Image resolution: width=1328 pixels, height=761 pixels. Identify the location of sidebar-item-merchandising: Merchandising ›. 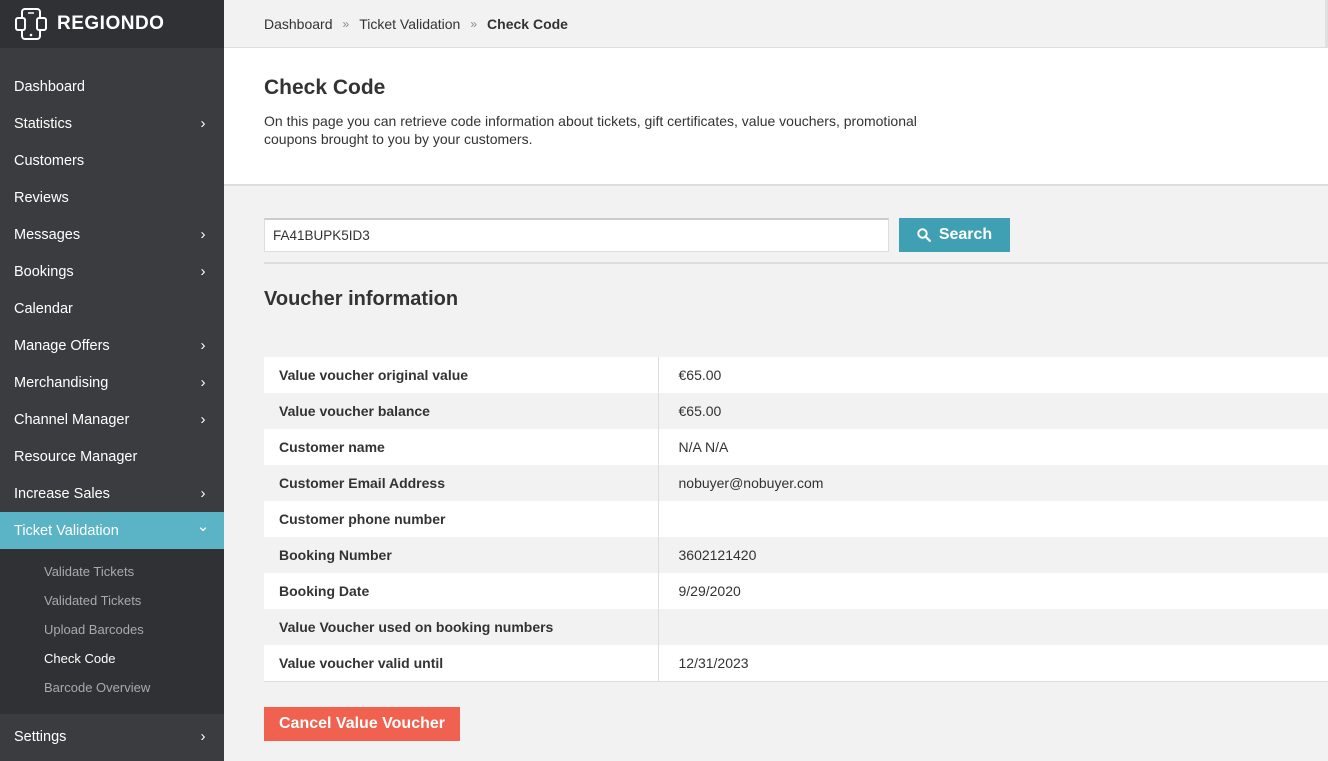
(112, 382).